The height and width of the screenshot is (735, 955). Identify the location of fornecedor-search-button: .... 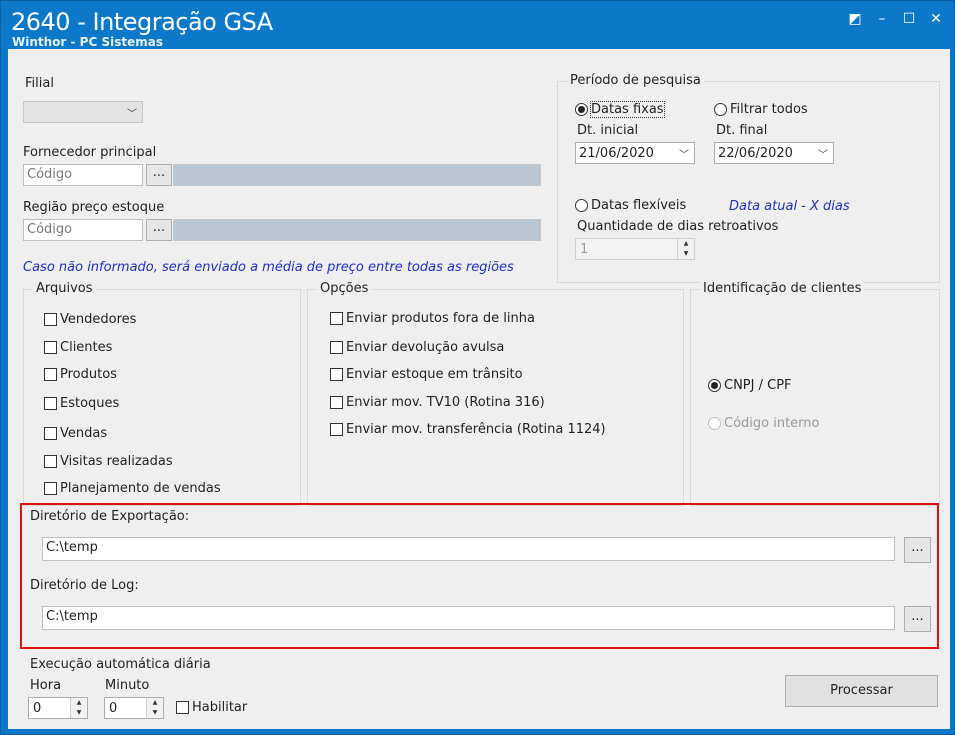
(159, 175).